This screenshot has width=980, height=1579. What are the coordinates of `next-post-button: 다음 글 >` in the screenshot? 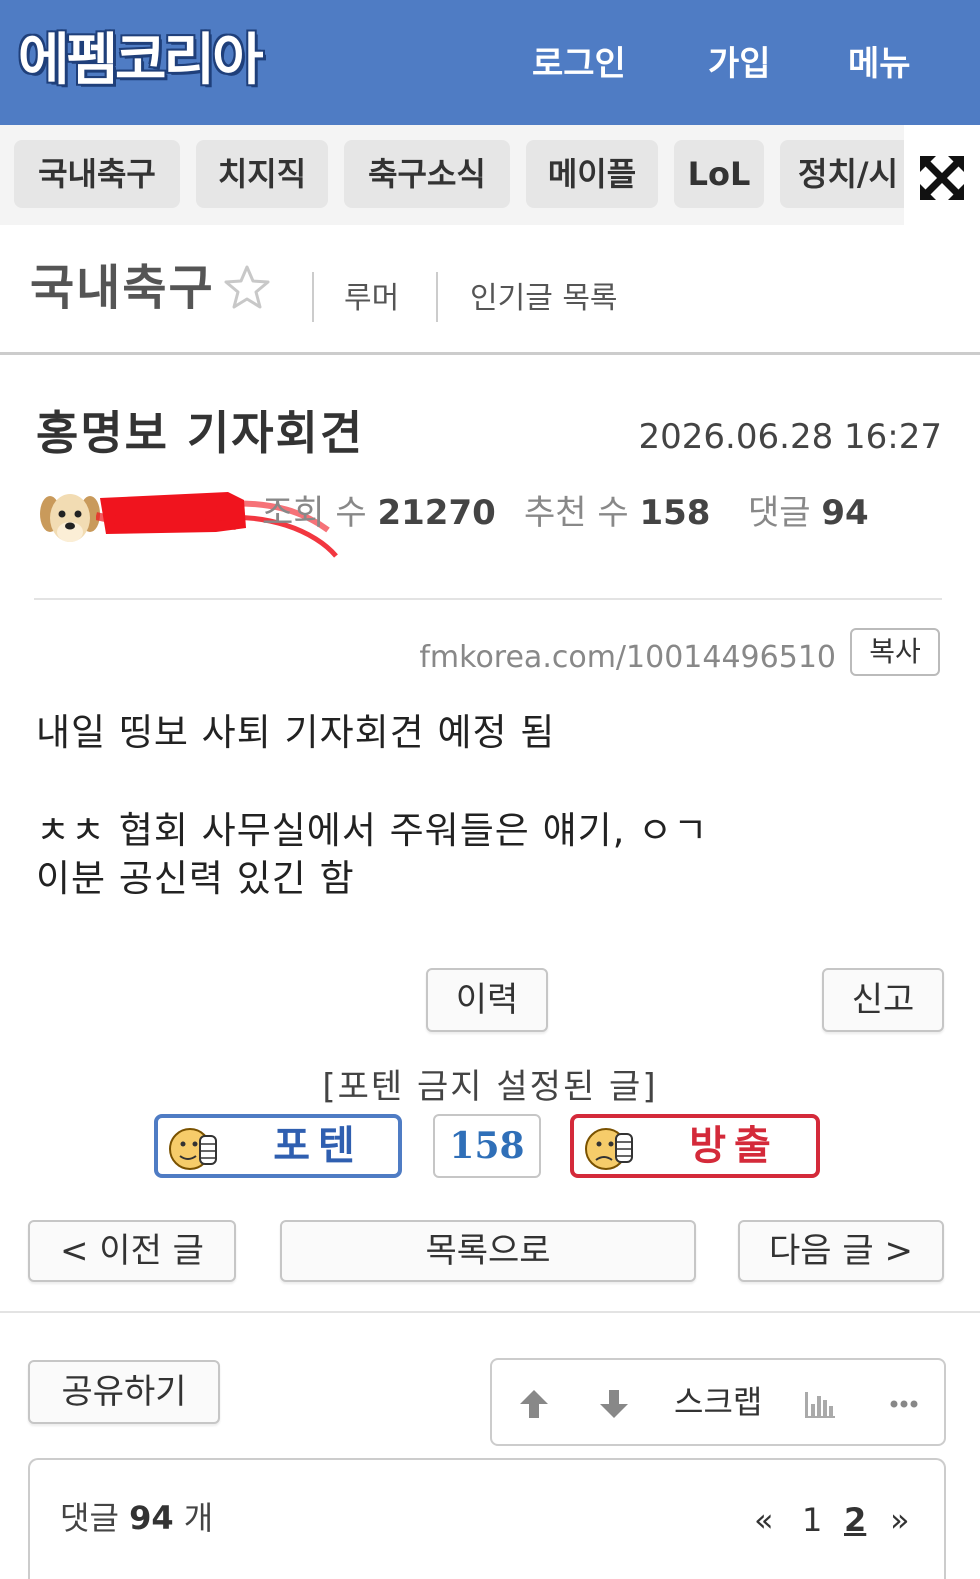 It's located at (841, 1251).